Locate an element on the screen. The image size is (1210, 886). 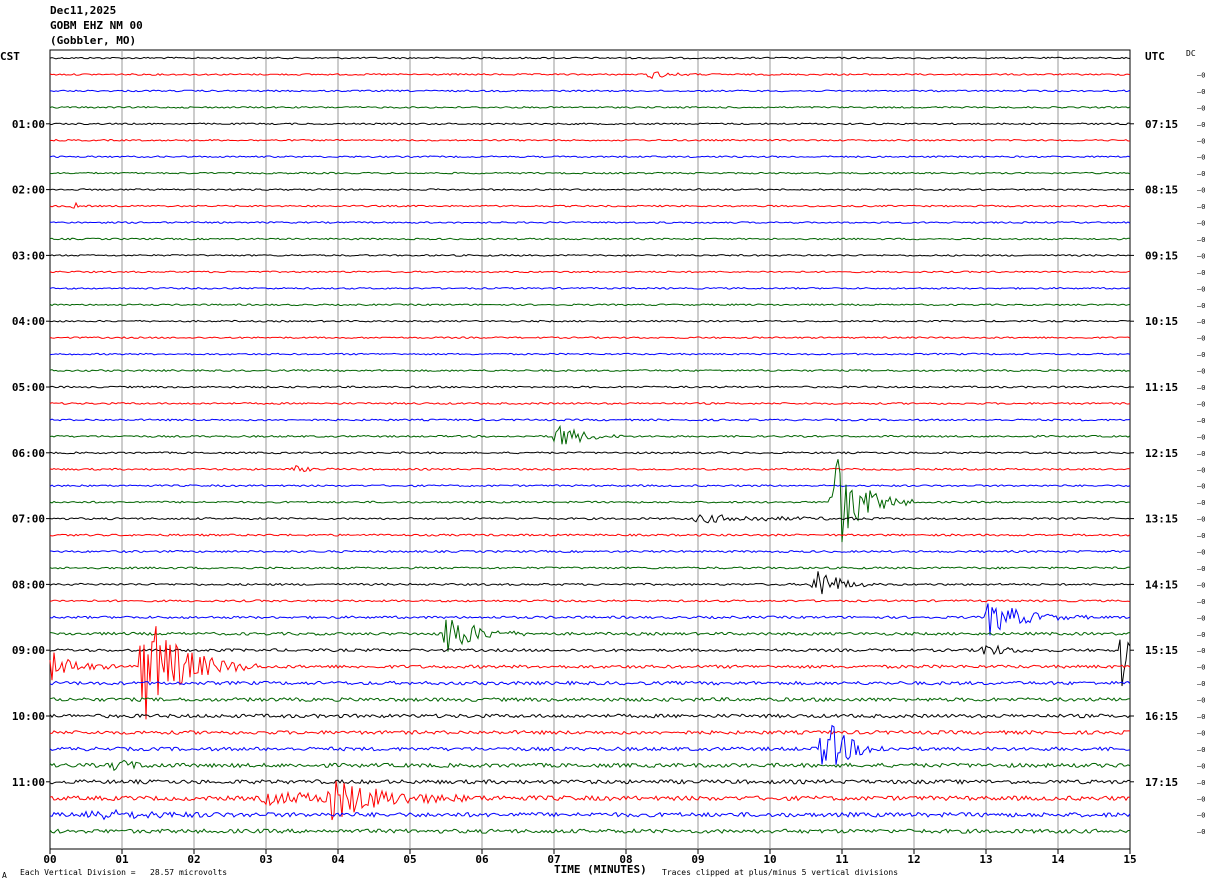
x-axis-label: TIME (MINUTES) is located at coordinates (600, 869).